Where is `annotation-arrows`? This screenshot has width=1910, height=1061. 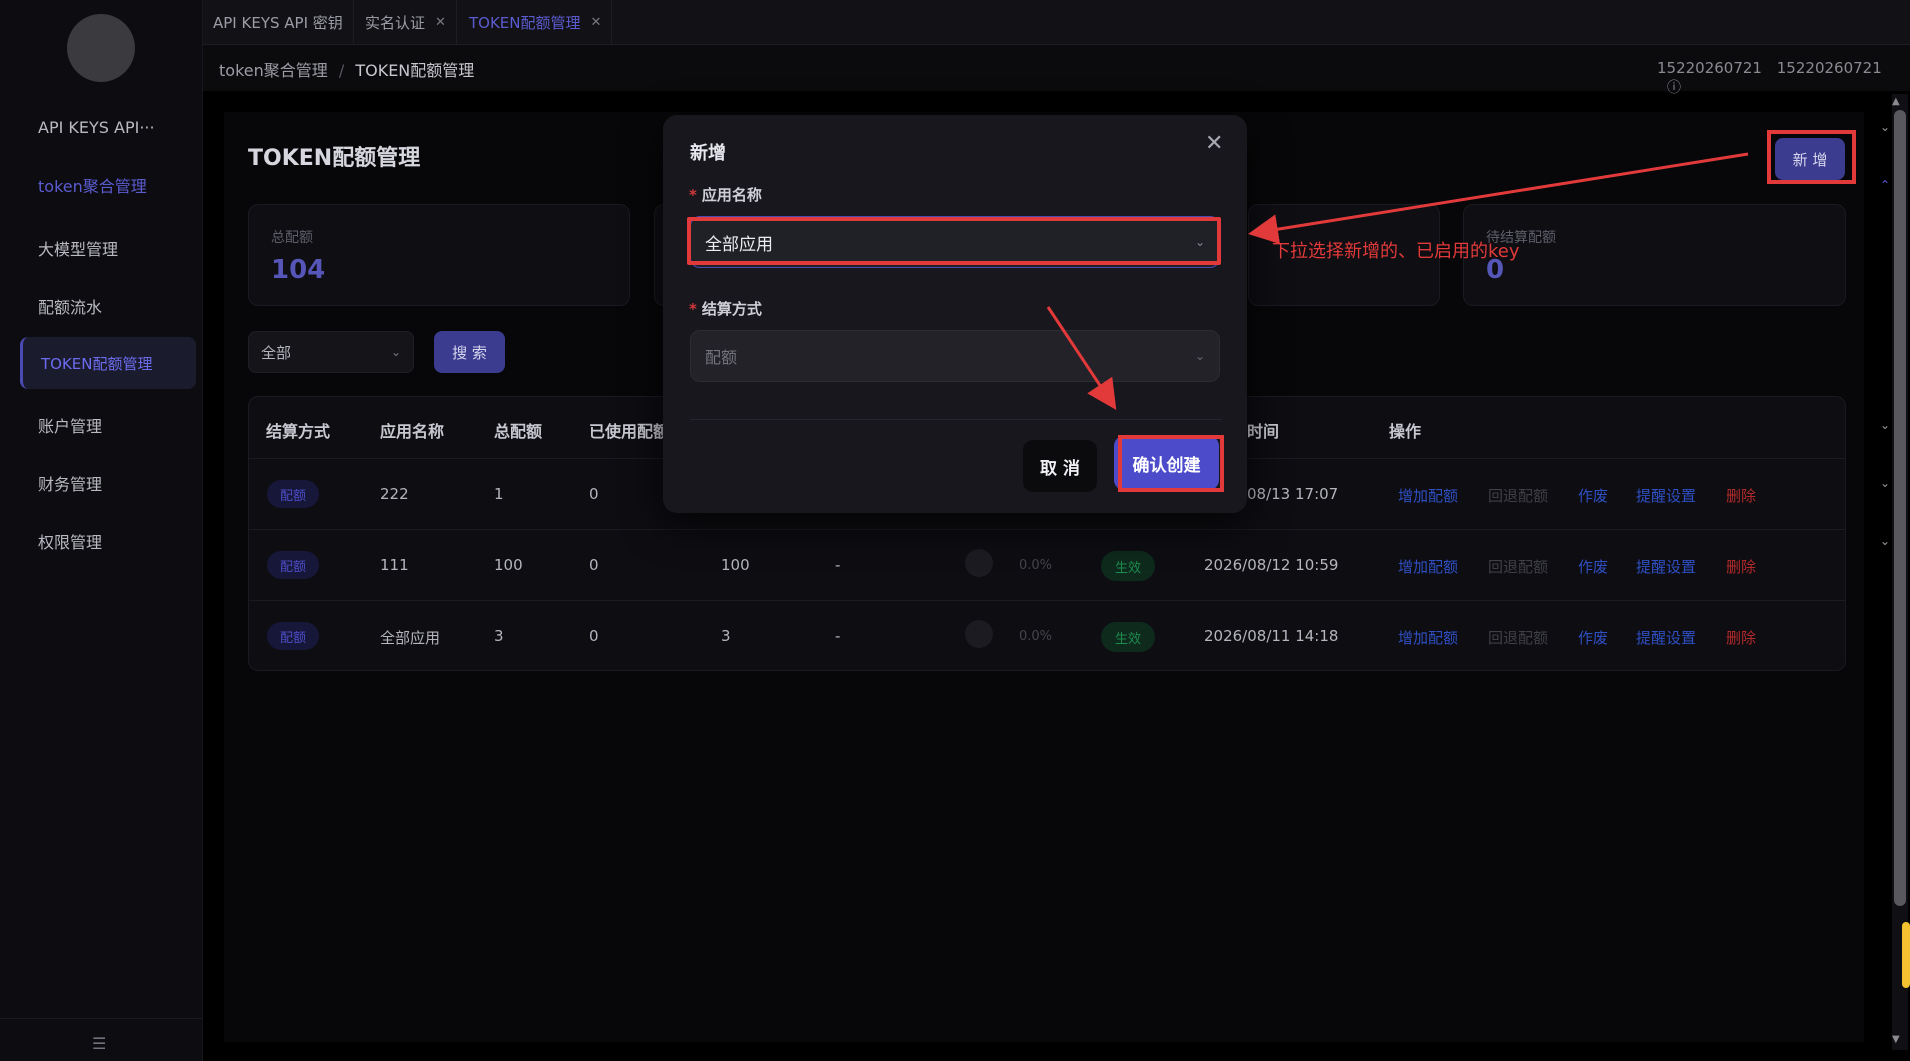 annotation-arrows is located at coordinates (1397, 281).